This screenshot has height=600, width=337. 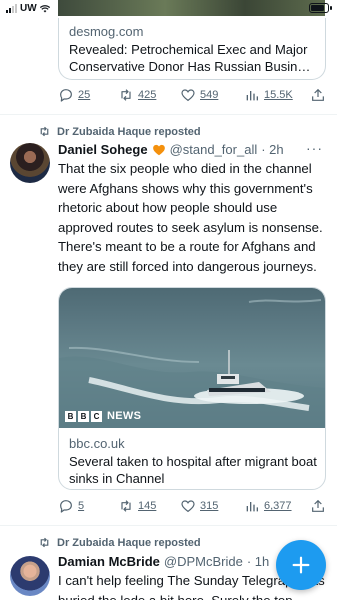 I want to click on tweet-actions: 25 425 549 15.5K, so click(x=192, y=96).